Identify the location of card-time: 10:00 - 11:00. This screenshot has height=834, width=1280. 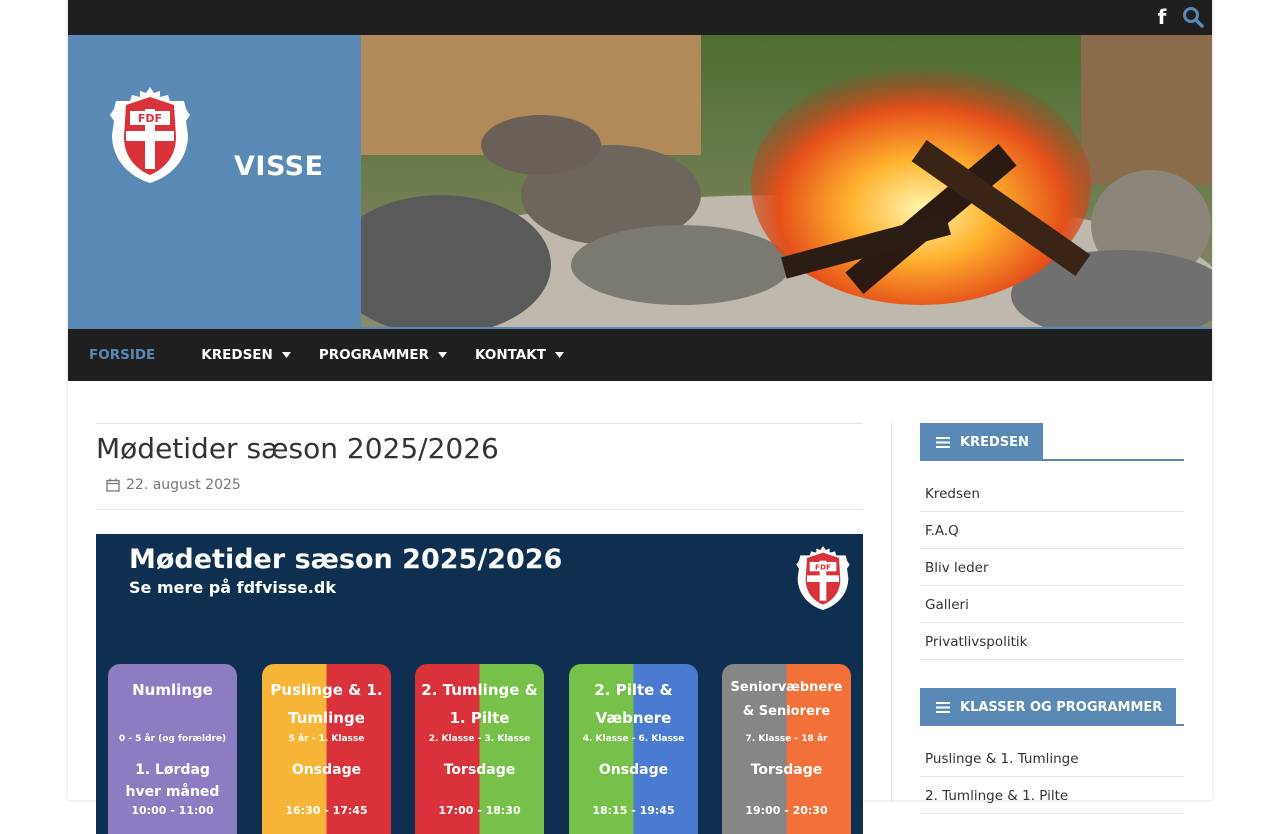
(172, 810).